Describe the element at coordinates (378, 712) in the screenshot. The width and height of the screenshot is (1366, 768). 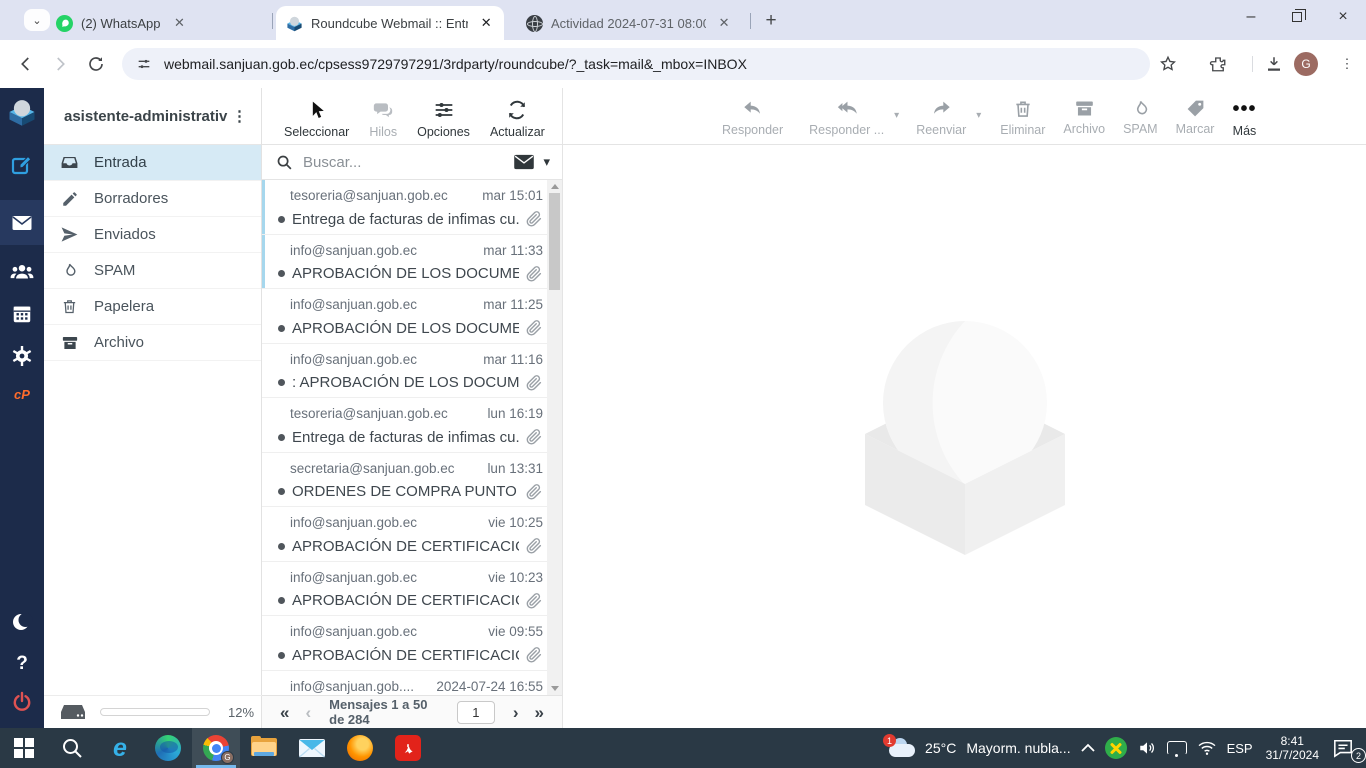
I see `pagination-label: Mensajes 1 a 50 de 284` at that location.